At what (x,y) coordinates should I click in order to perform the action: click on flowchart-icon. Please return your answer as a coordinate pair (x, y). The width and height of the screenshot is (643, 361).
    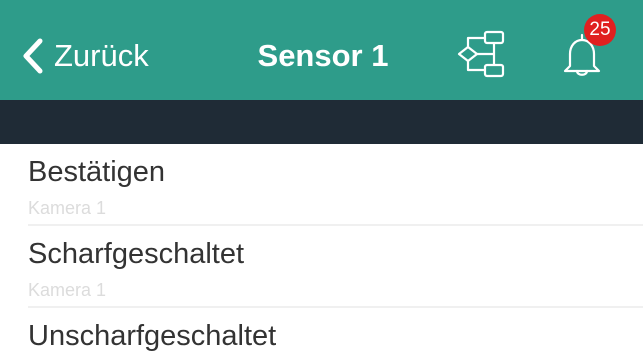
    Looking at the image, I should click on (481, 54).